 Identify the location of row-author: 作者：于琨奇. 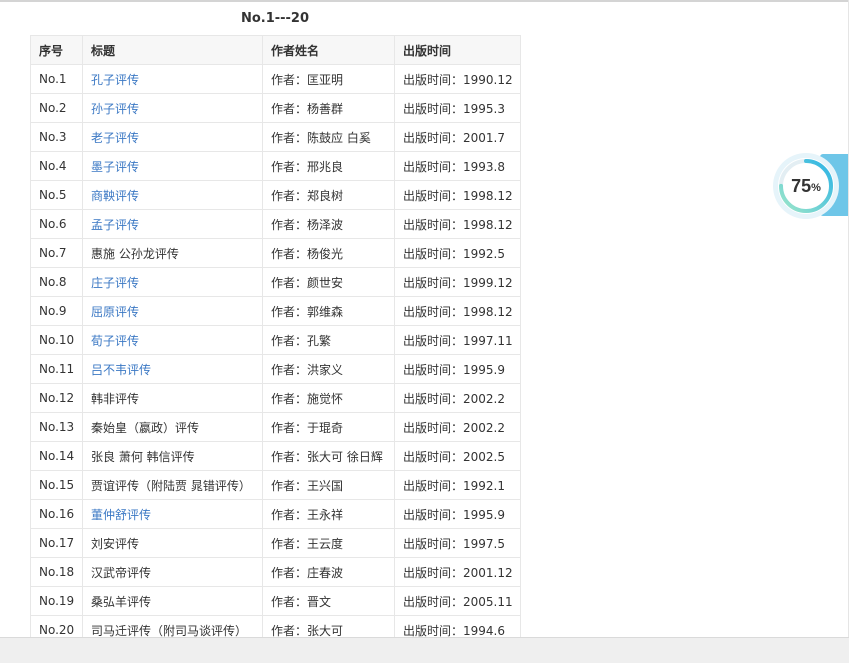
(328, 427).